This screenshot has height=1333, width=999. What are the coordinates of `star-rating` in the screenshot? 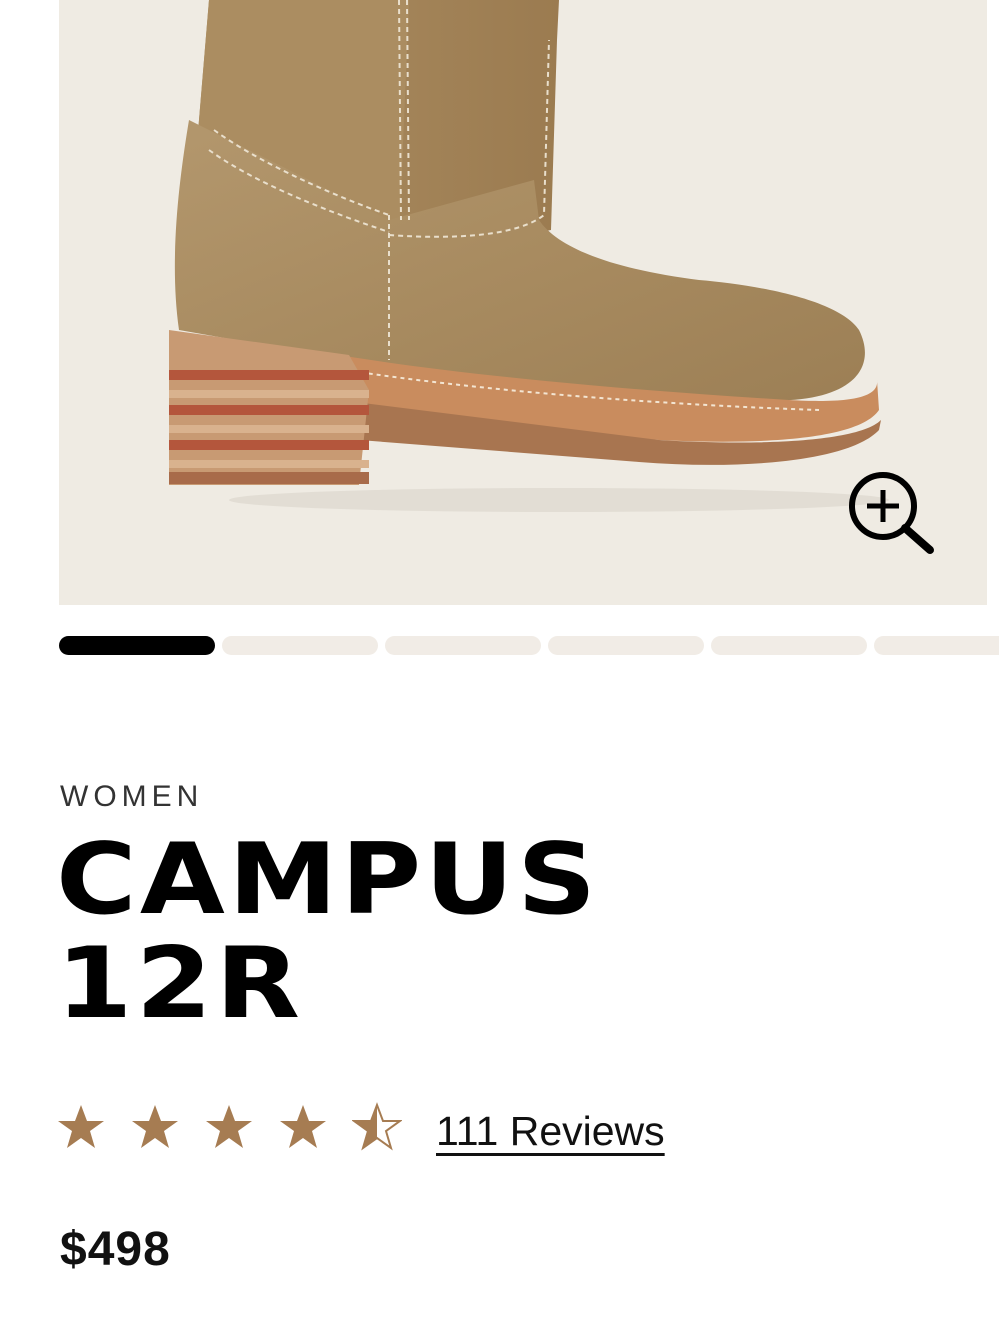 It's located at (229, 1127).